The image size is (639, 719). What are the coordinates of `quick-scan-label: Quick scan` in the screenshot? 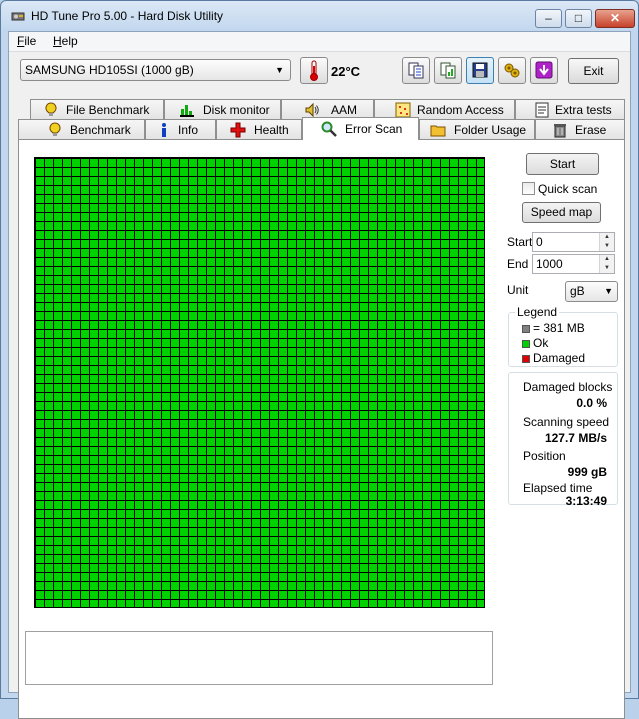 It's located at (567, 189).